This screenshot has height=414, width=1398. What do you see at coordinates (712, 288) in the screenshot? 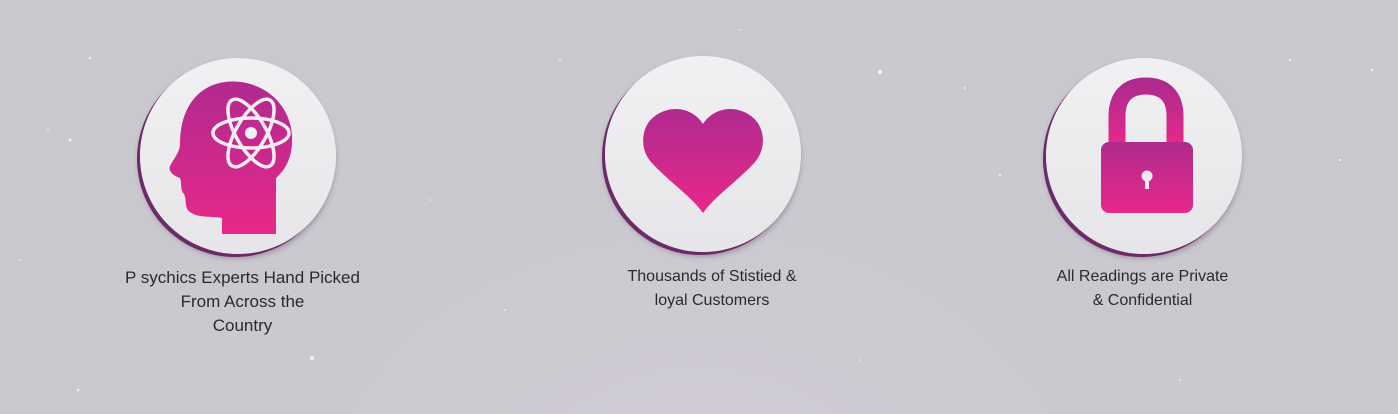
I see `feature-caption: Thousands of Stistied & loyal Customers` at bounding box center [712, 288].